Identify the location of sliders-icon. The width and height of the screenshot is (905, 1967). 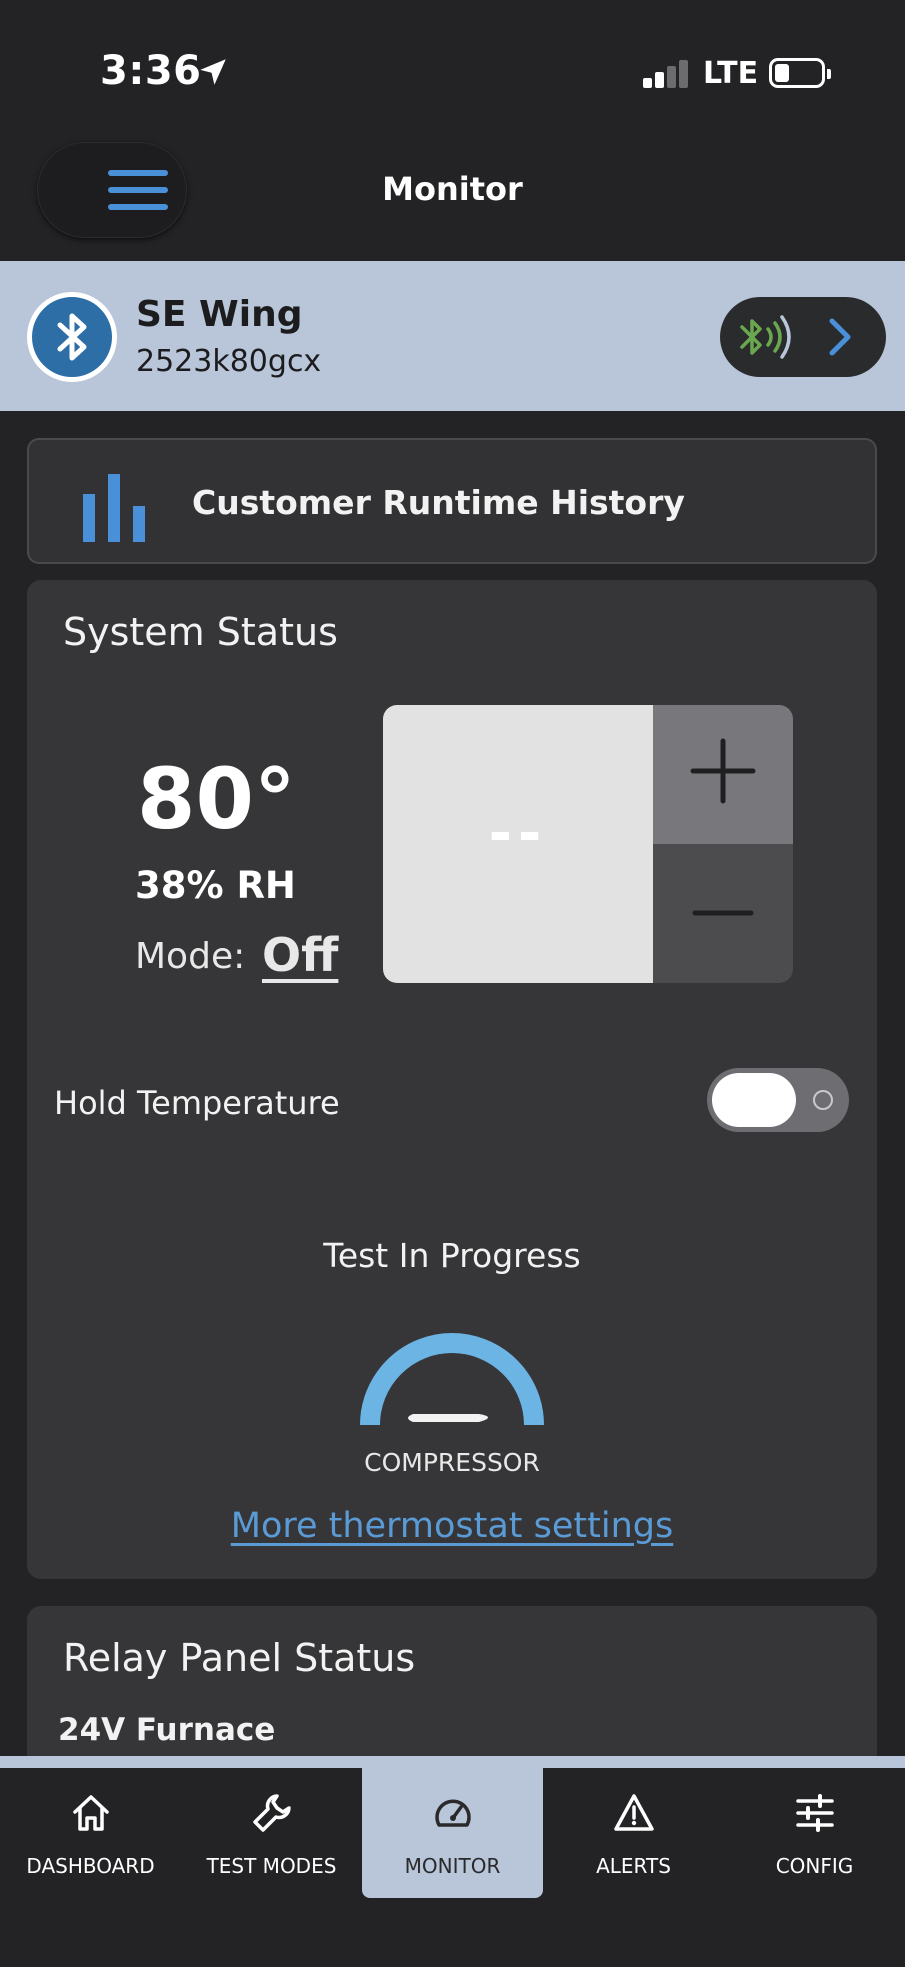
(815, 1813).